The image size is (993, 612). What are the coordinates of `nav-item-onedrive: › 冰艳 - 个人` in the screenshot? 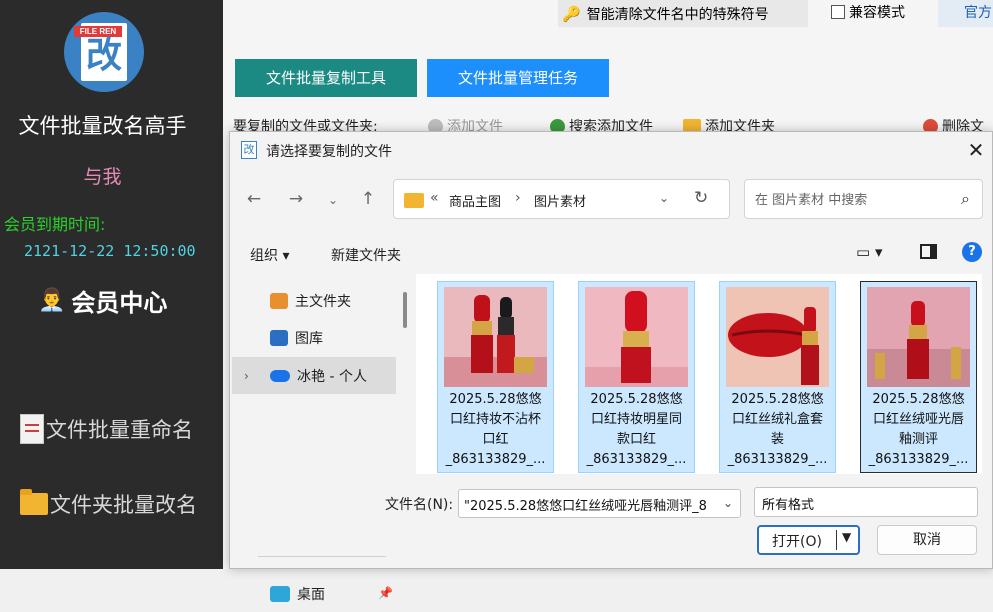 It's located at (314, 375).